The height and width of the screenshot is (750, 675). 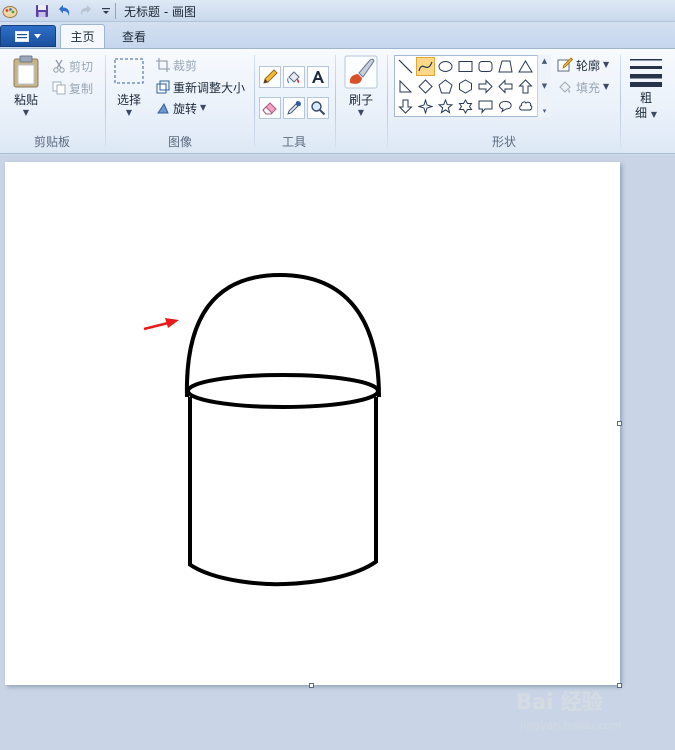 What do you see at coordinates (163, 65) in the screenshot?
I see `crop-icon` at bounding box center [163, 65].